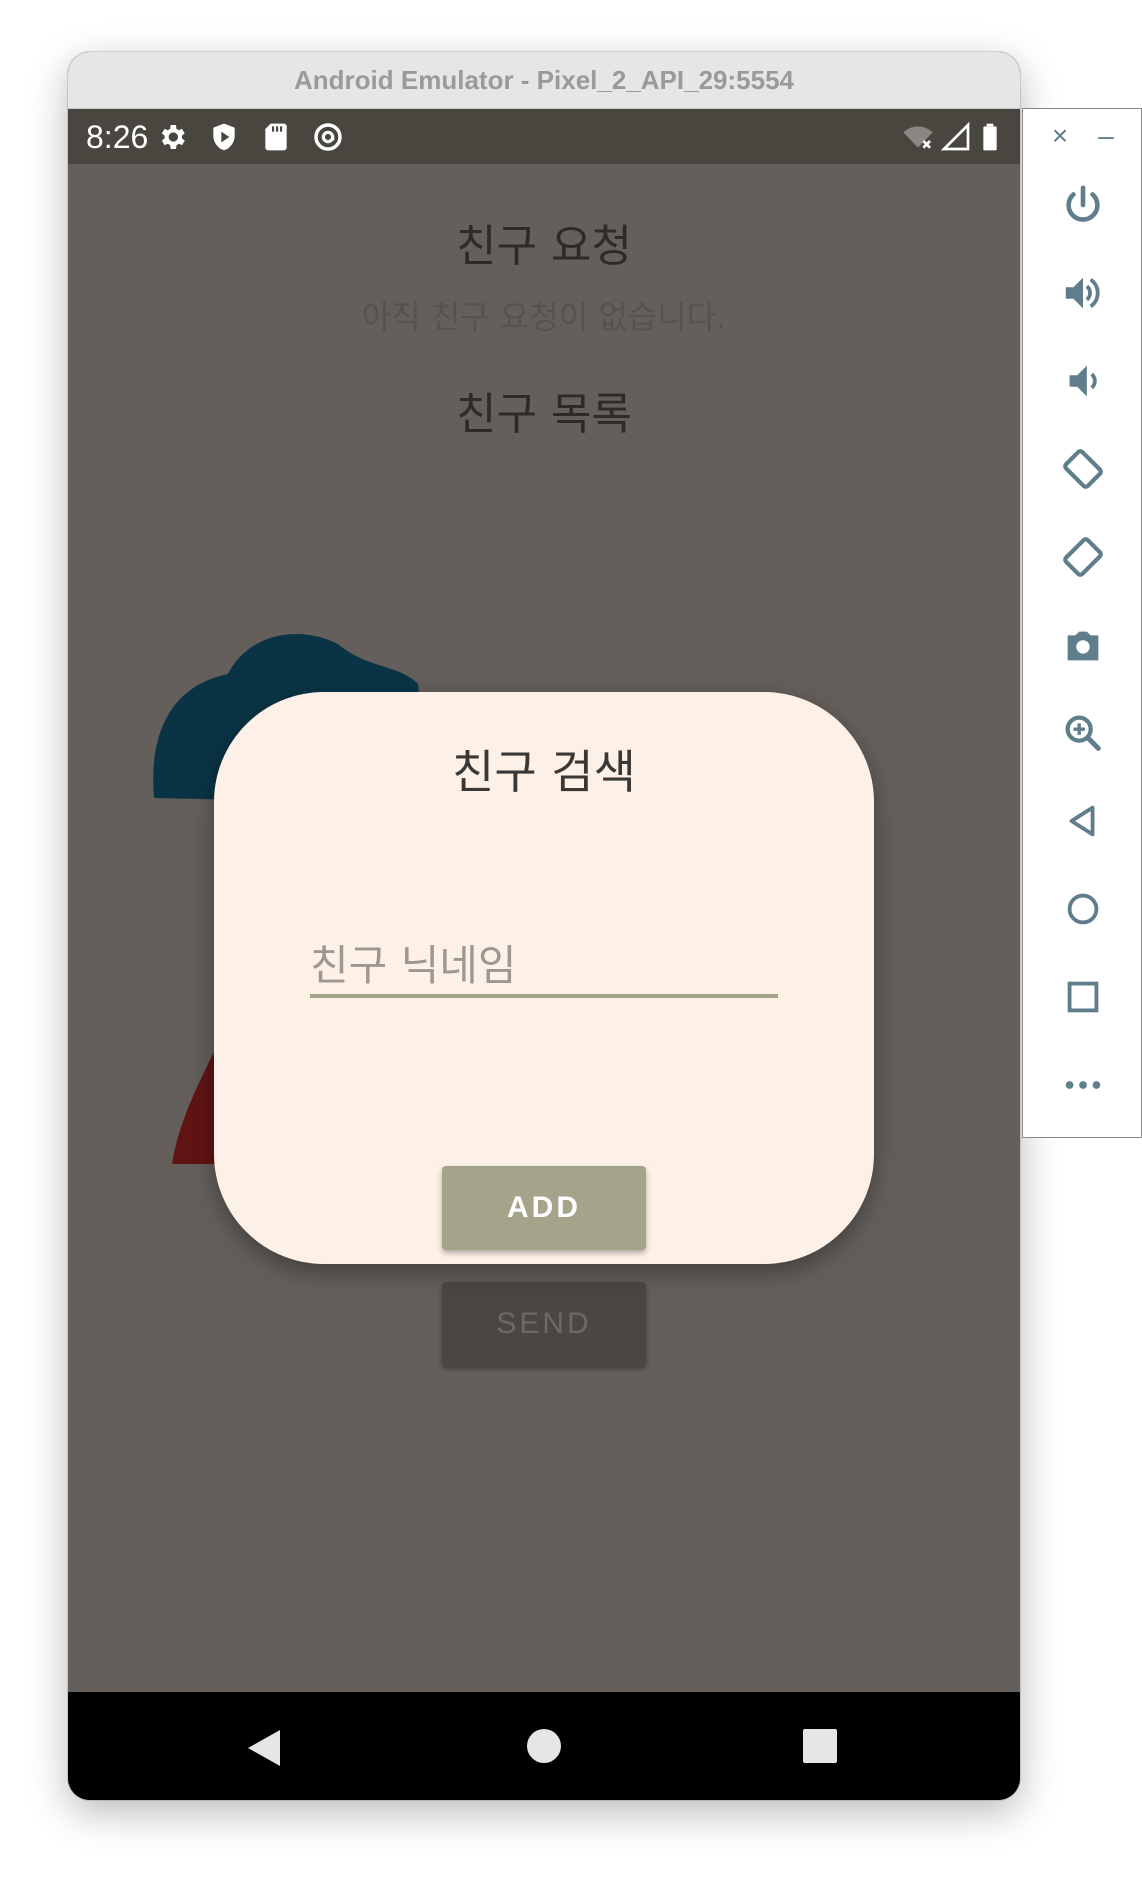 This screenshot has width=1142, height=1886. What do you see at coordinates (1060, 136) in the screenshot?
I see `close-icon: ×` at bounding box center [1060, 136].